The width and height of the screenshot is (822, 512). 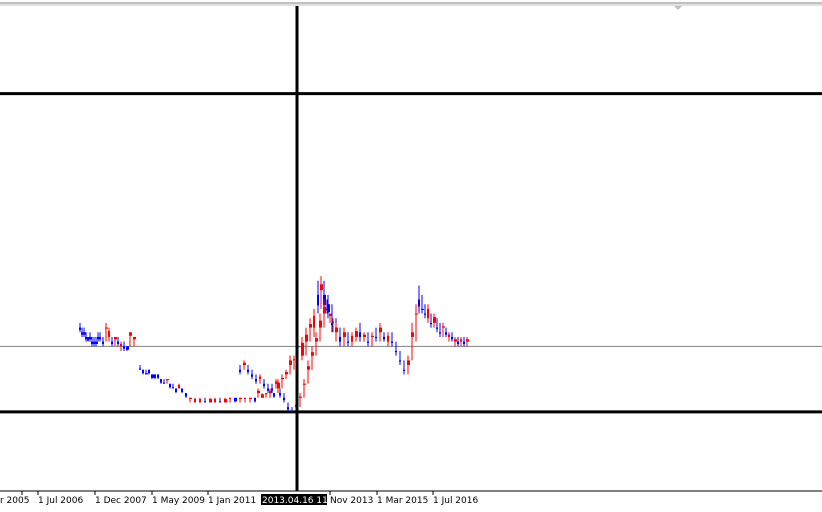 What do you see at coordinates (302, 256) in the screenshot?
I see `crosshair: 2013.04.16 11:00` at bounding box center [302, 256].